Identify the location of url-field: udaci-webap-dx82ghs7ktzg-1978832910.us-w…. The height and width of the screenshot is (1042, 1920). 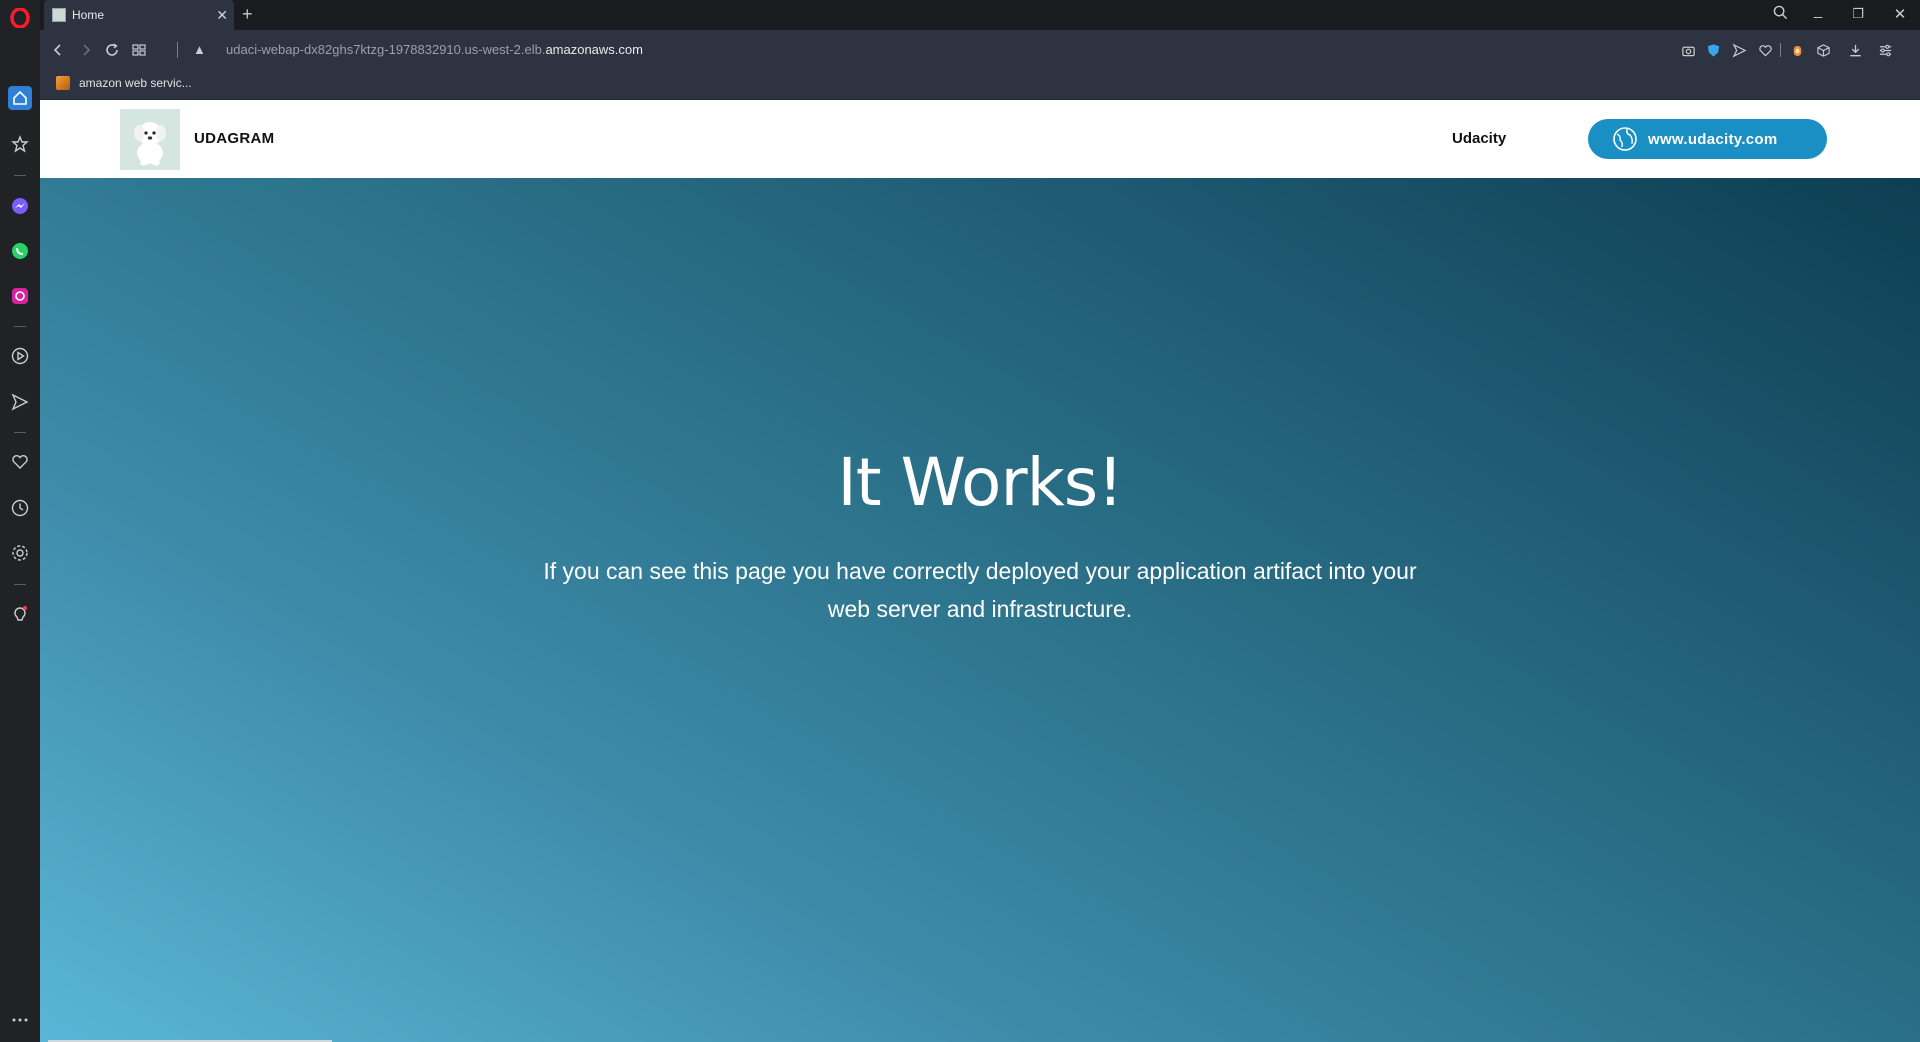
(434, 49).